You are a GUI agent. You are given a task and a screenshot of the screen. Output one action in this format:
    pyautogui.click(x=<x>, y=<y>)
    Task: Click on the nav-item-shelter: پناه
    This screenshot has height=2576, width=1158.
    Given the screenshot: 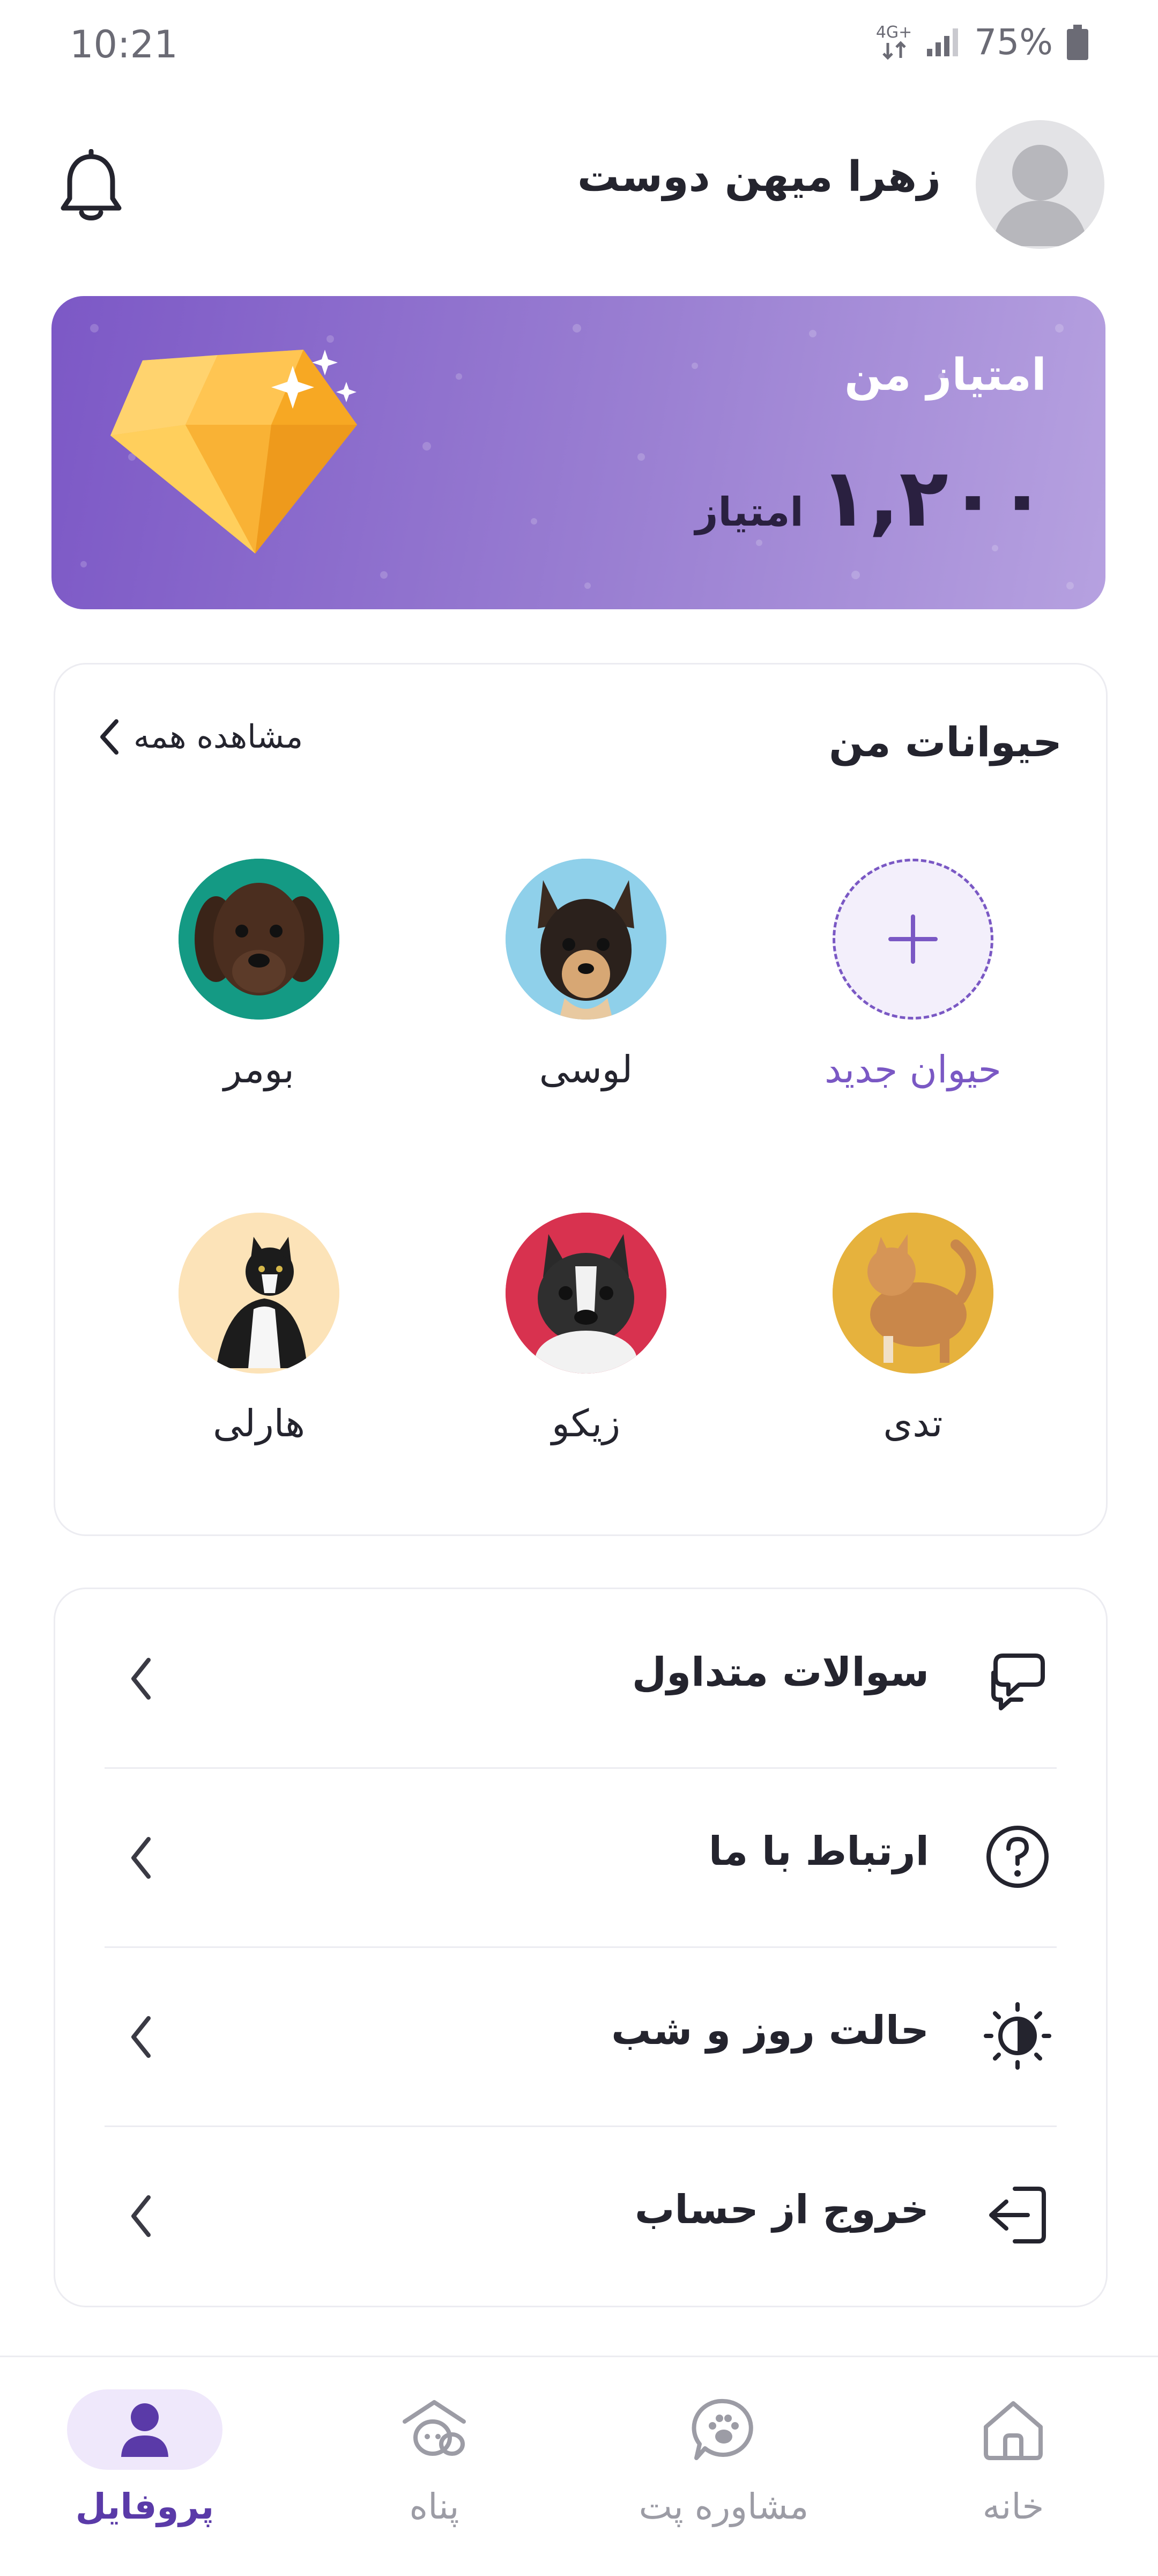 What is the action you would take?
    pyautogui.click(x=434, y=2458)
    